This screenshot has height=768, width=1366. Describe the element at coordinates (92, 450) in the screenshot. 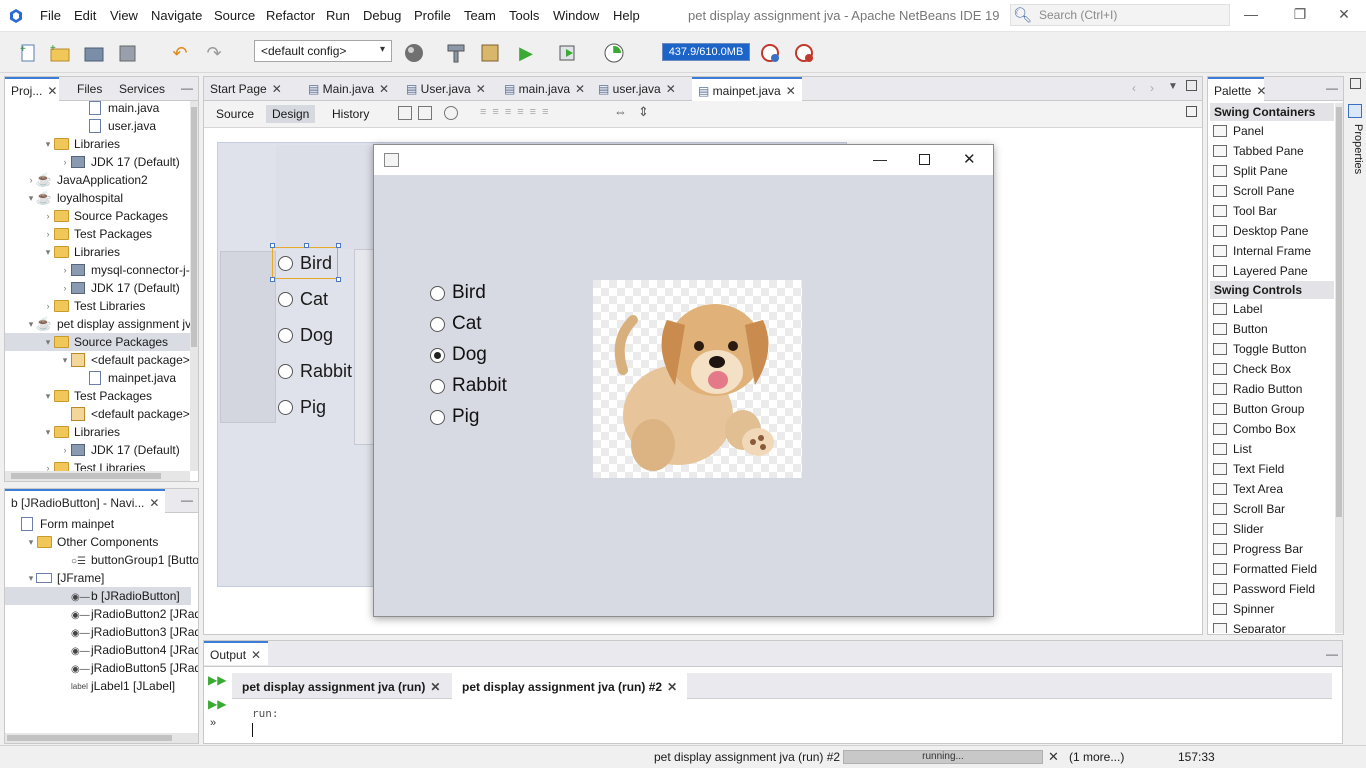

I see `tree-item: › JDK 17 (Default)` at that location.